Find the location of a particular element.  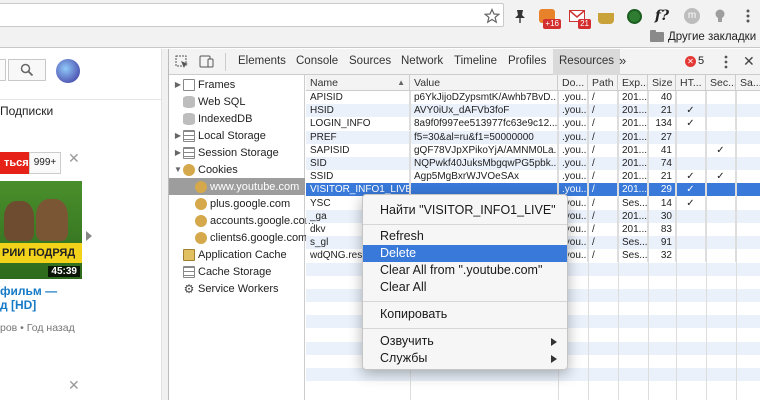

column-header: Path is located at coordinates (603, 83).